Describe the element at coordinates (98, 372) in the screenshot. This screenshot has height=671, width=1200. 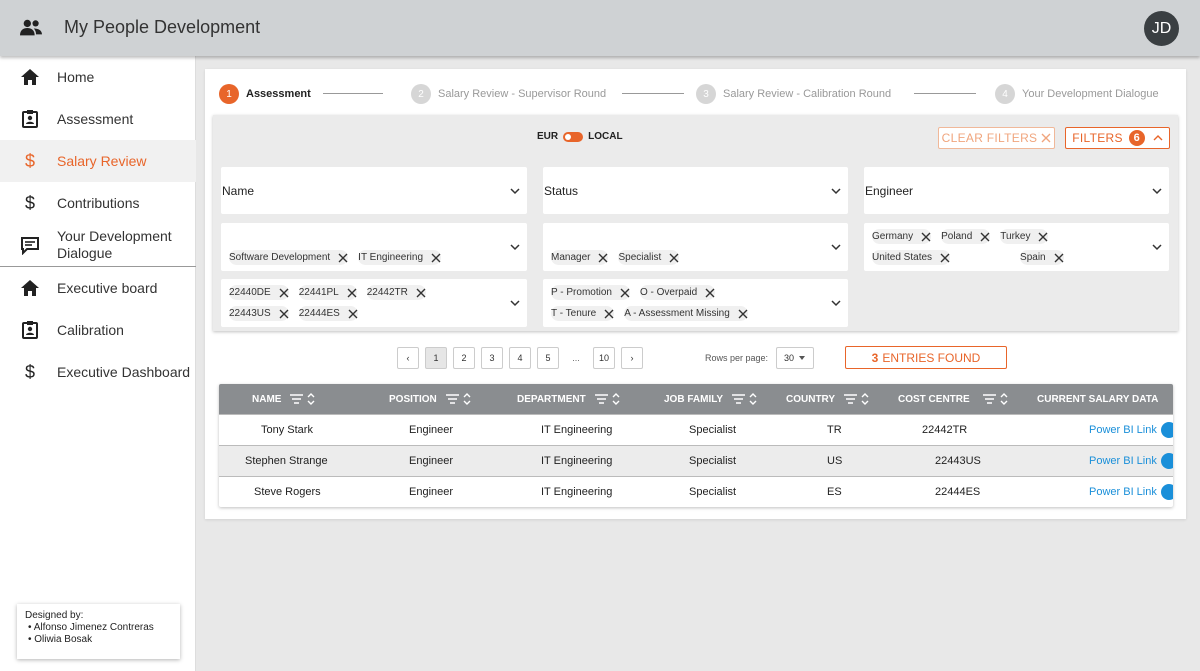
I see `sidebar-item-executive-dashboard: $ Executive Dashboard` at that location.